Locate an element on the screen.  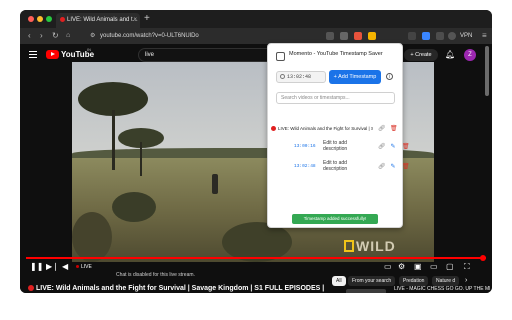
volume-icon: ◀︎ is located at coordinates (65, 267).